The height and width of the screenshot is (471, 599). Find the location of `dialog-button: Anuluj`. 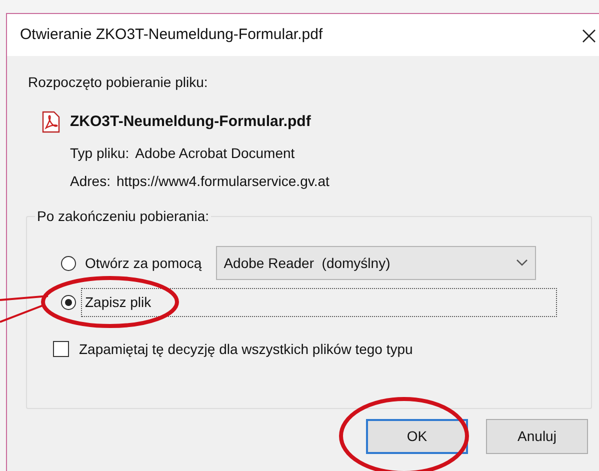

dialog-button: Anuluj is located at coordinates (537, 436).